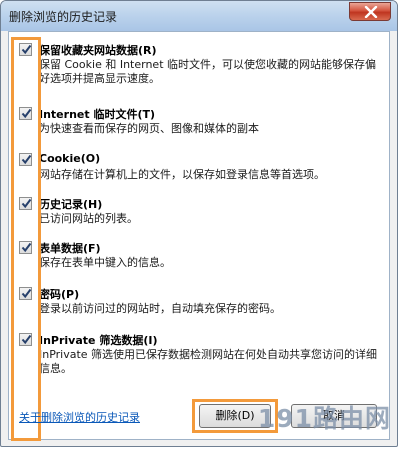 The height and width of the screenshot is (449, 400). Describe the element at coordinates (98, 50) in the screenshot. I see `option-label: 保留收藏夹网站数据(R)` at that location.